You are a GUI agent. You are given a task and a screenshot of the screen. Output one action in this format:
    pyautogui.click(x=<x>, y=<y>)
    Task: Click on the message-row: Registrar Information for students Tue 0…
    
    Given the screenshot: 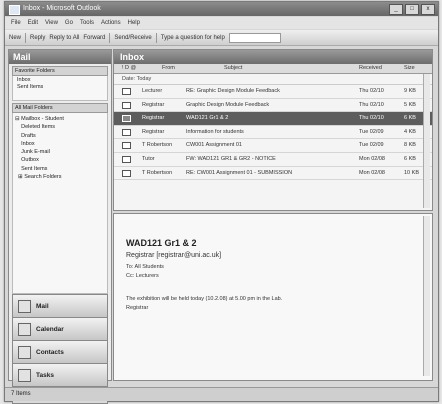 What is the action you would take?
    pyautogui.click(x=273, y=133)
    